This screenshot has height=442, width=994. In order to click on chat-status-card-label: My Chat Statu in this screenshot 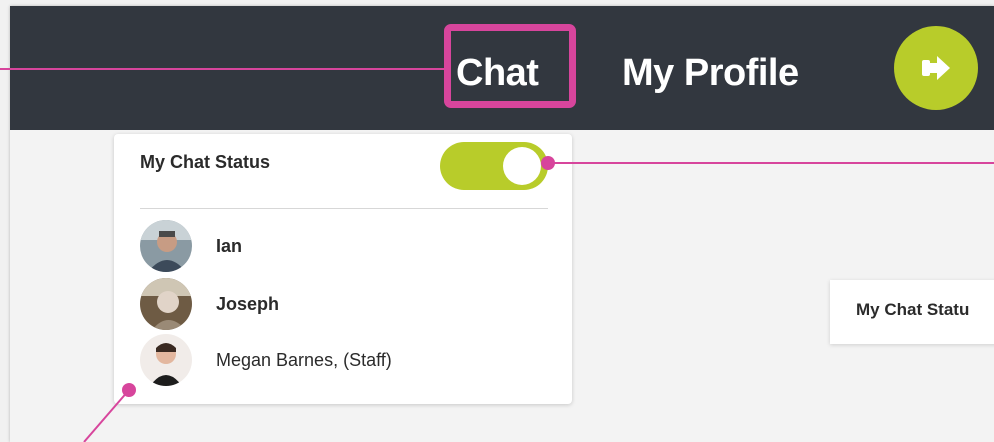, I will do `click(913, 309)`.